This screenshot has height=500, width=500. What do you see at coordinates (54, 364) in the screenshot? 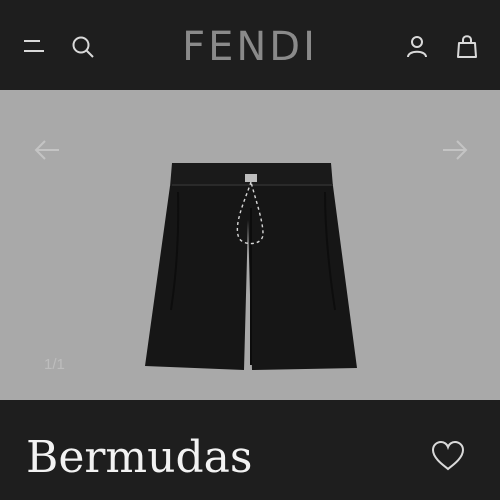
I see `image-counter: 1/1` at bounding box center [54, 364].